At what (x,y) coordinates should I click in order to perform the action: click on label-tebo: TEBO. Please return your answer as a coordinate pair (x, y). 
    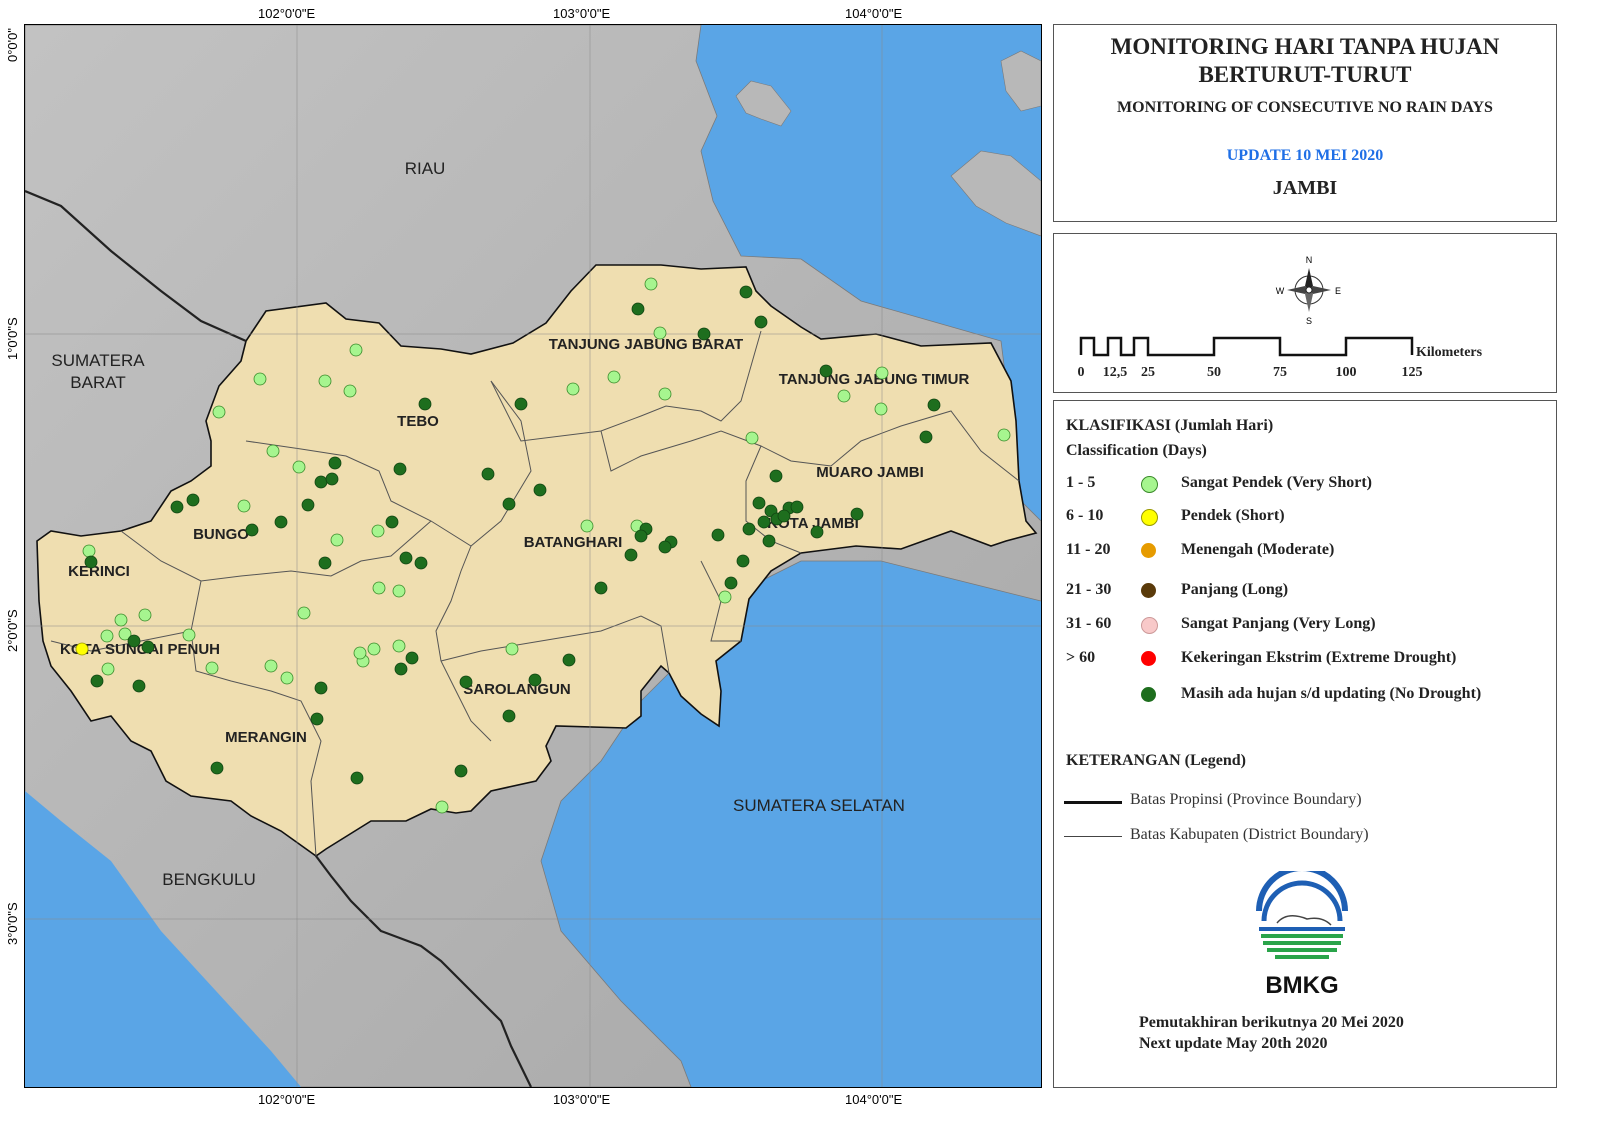
    Looking at the image, I should click on (418, 421).